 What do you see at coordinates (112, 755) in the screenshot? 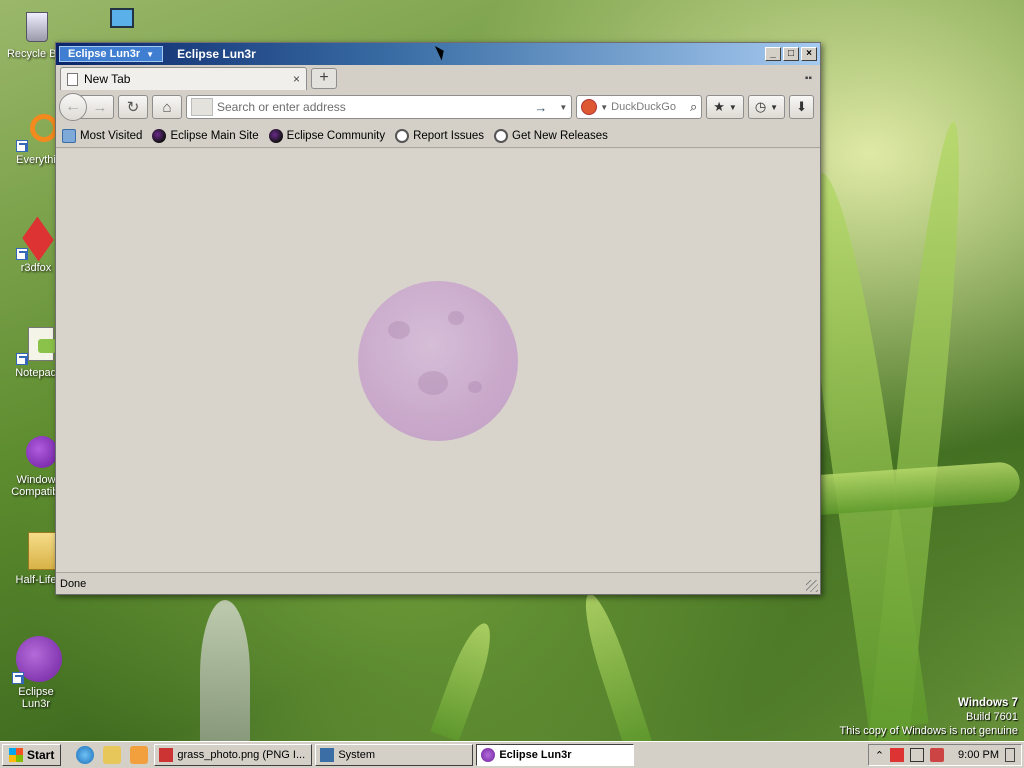
I see `file-explorer-icon` at bounding box center [112, 755].